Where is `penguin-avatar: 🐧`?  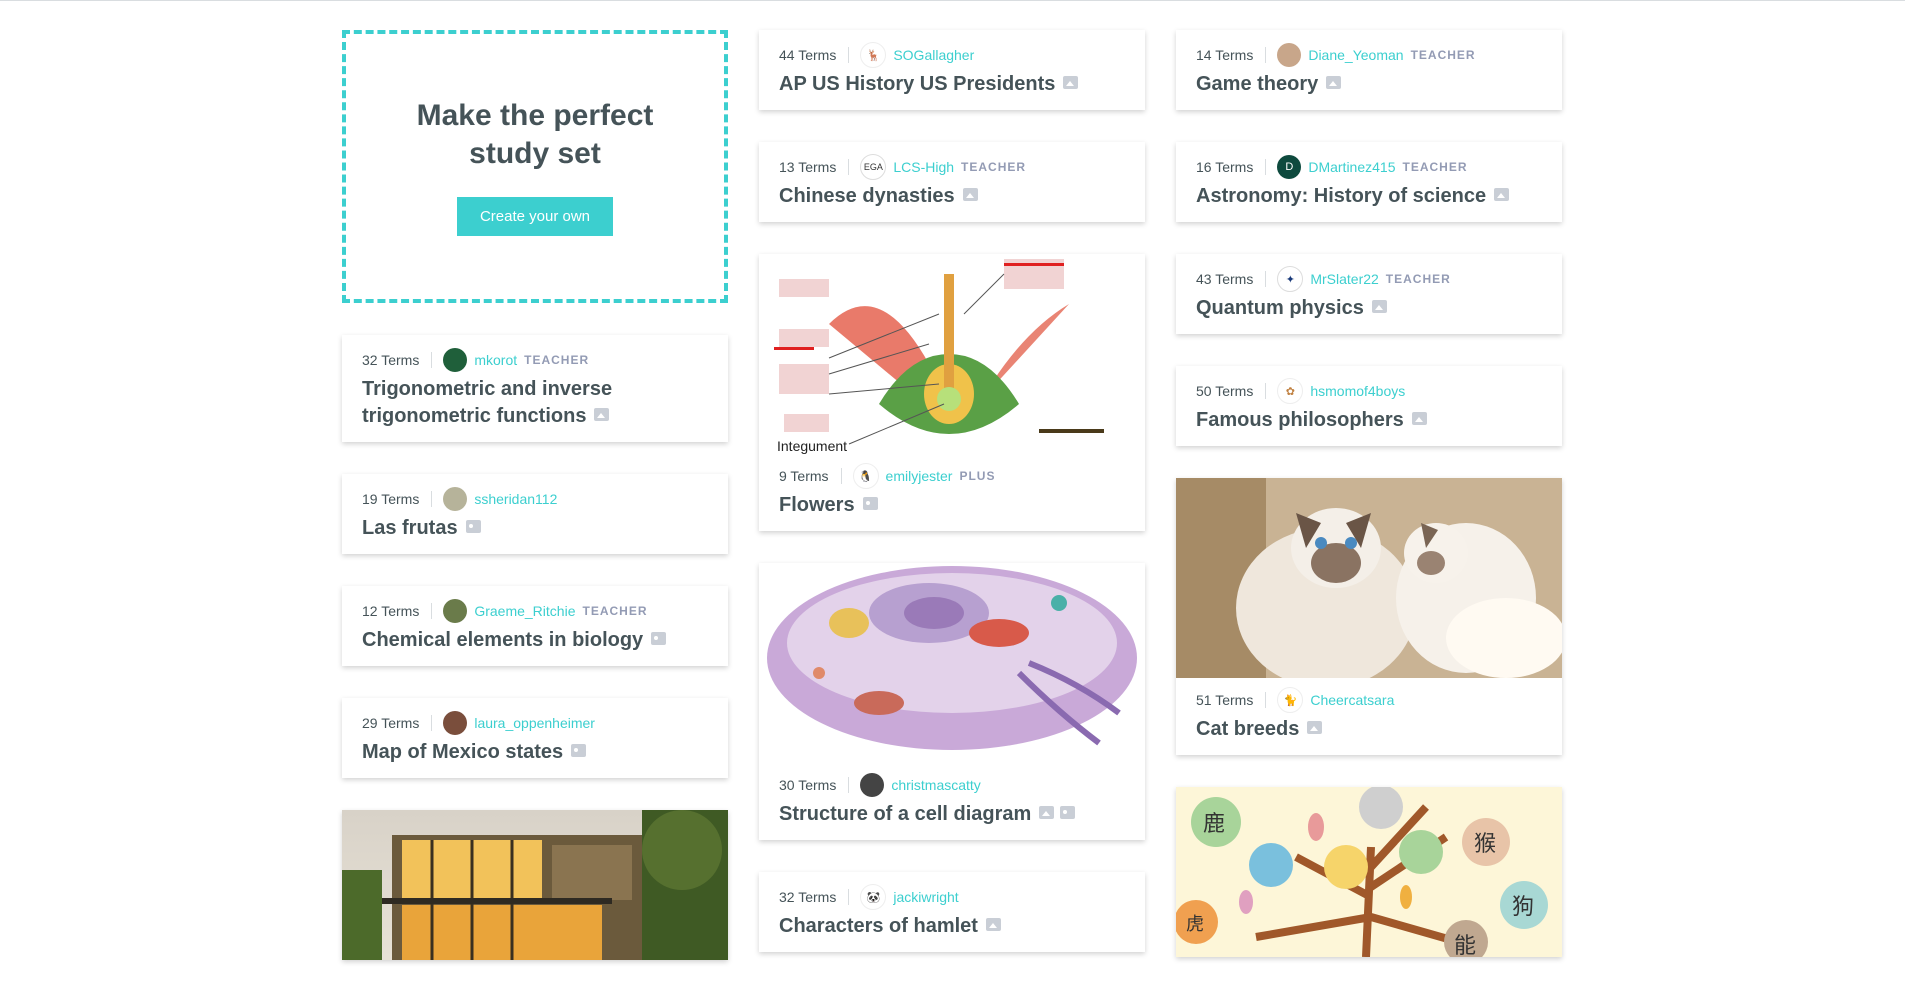
penguin-avatar: 🐧 is located at coordinates (865, 476).